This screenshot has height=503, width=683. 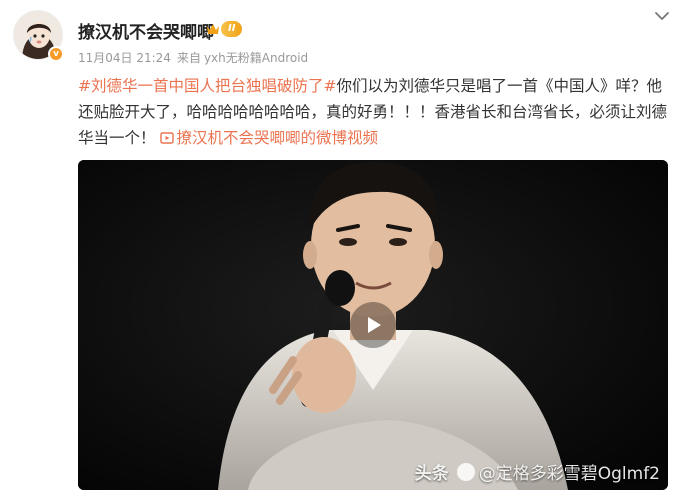 I want to click on source-prefix: 来自, so click(x=188, y=58).